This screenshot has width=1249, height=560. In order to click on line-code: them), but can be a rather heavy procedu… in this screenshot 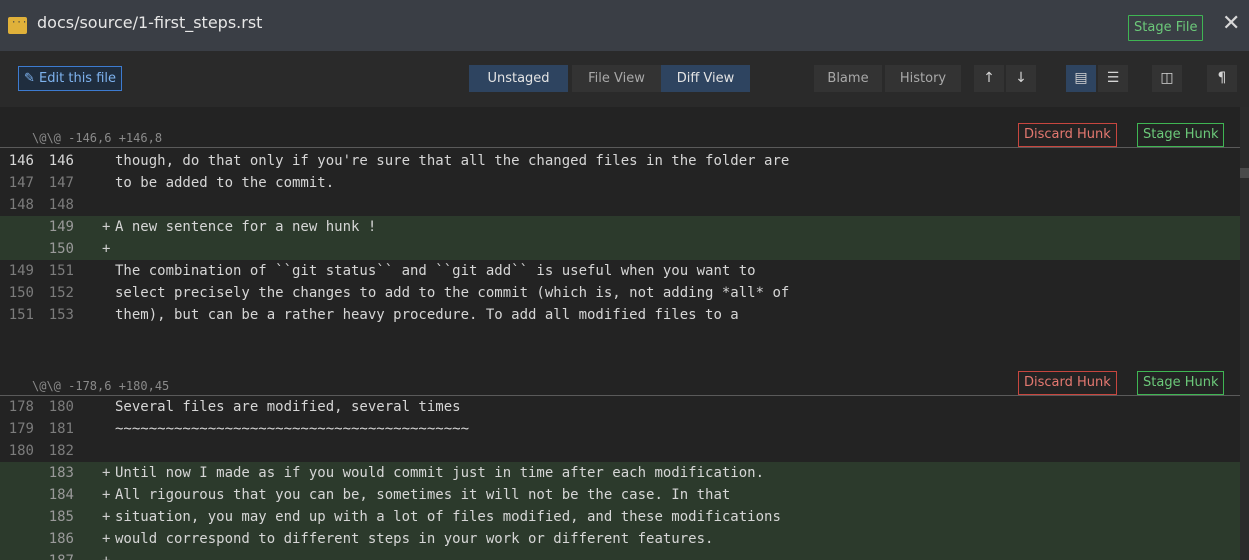, I will do `click(427, 315)`.